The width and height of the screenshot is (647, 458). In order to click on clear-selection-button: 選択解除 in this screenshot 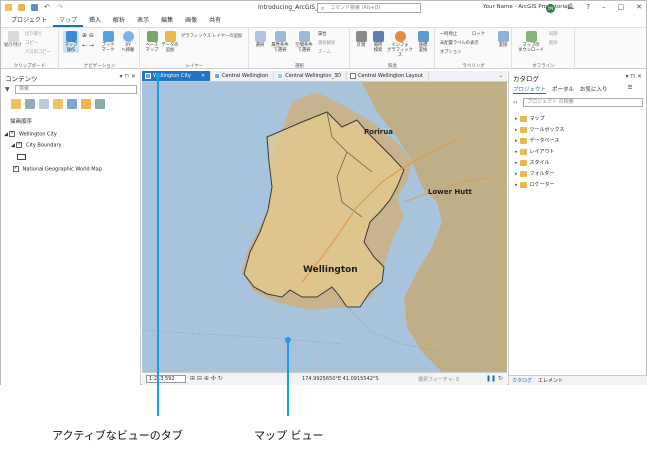, I will do `click(326, 43)`.